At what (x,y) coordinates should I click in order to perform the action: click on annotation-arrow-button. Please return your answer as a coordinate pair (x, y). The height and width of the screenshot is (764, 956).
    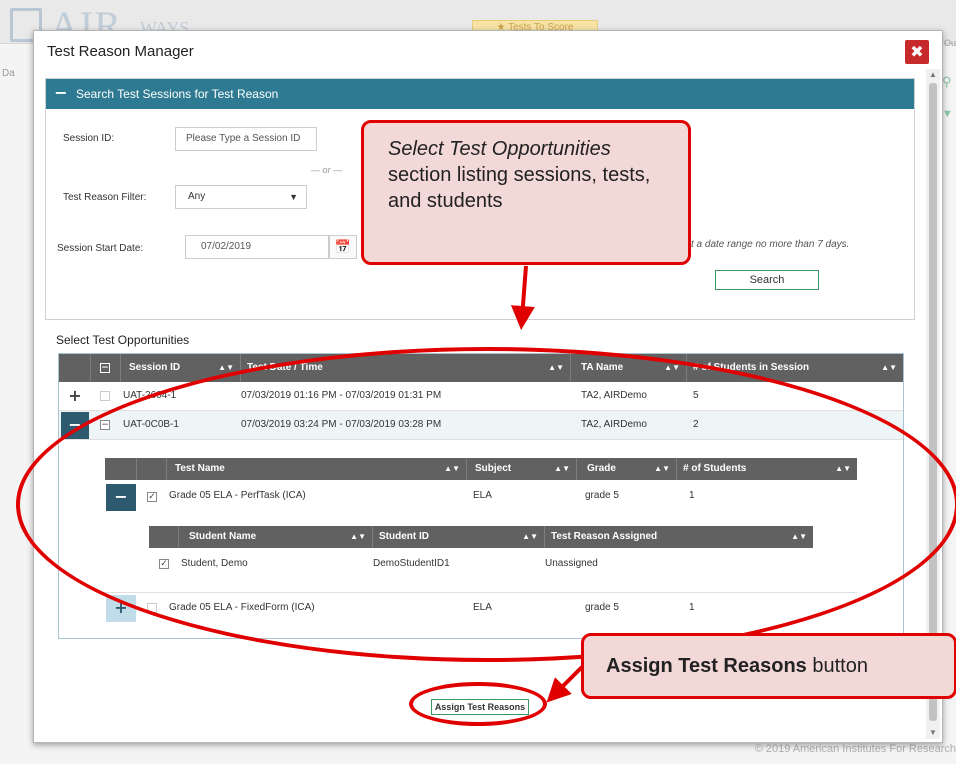
    Looking at the image, I should click on (565, 684).